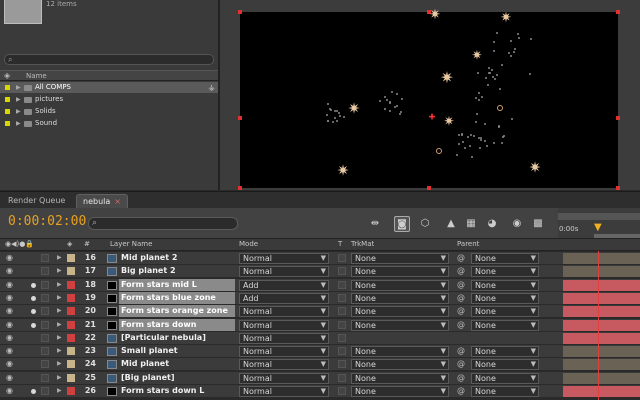  I want to click on tab-nebula: nebula ×, so click(102, 201).